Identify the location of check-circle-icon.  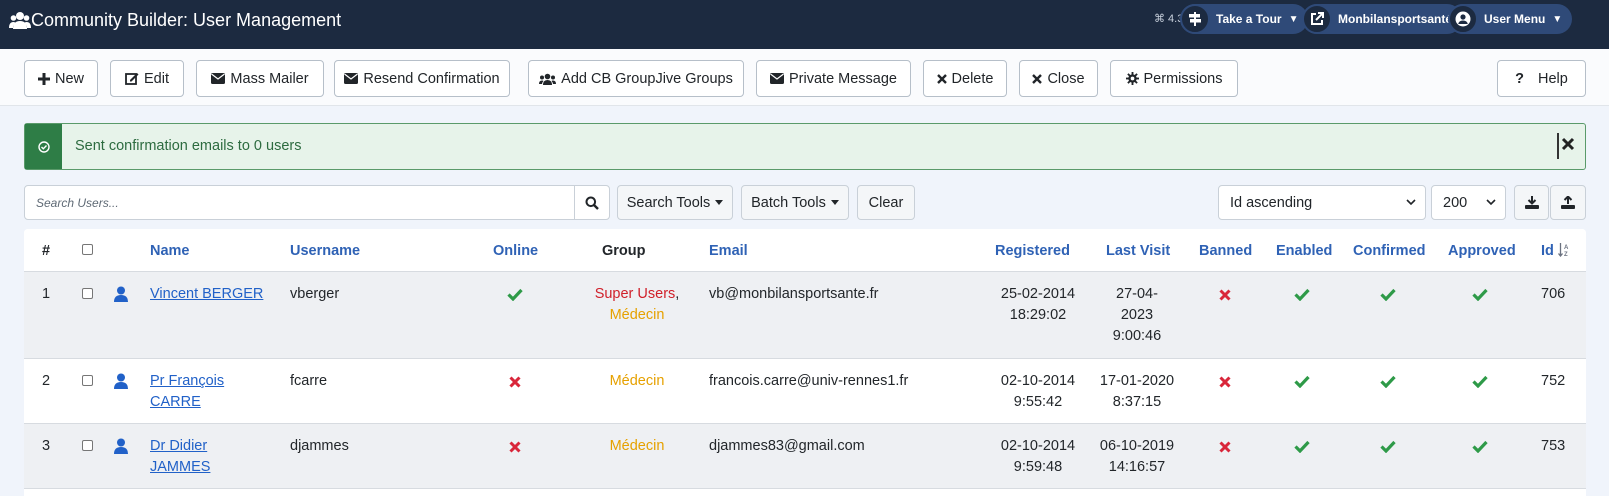
(43, 146).